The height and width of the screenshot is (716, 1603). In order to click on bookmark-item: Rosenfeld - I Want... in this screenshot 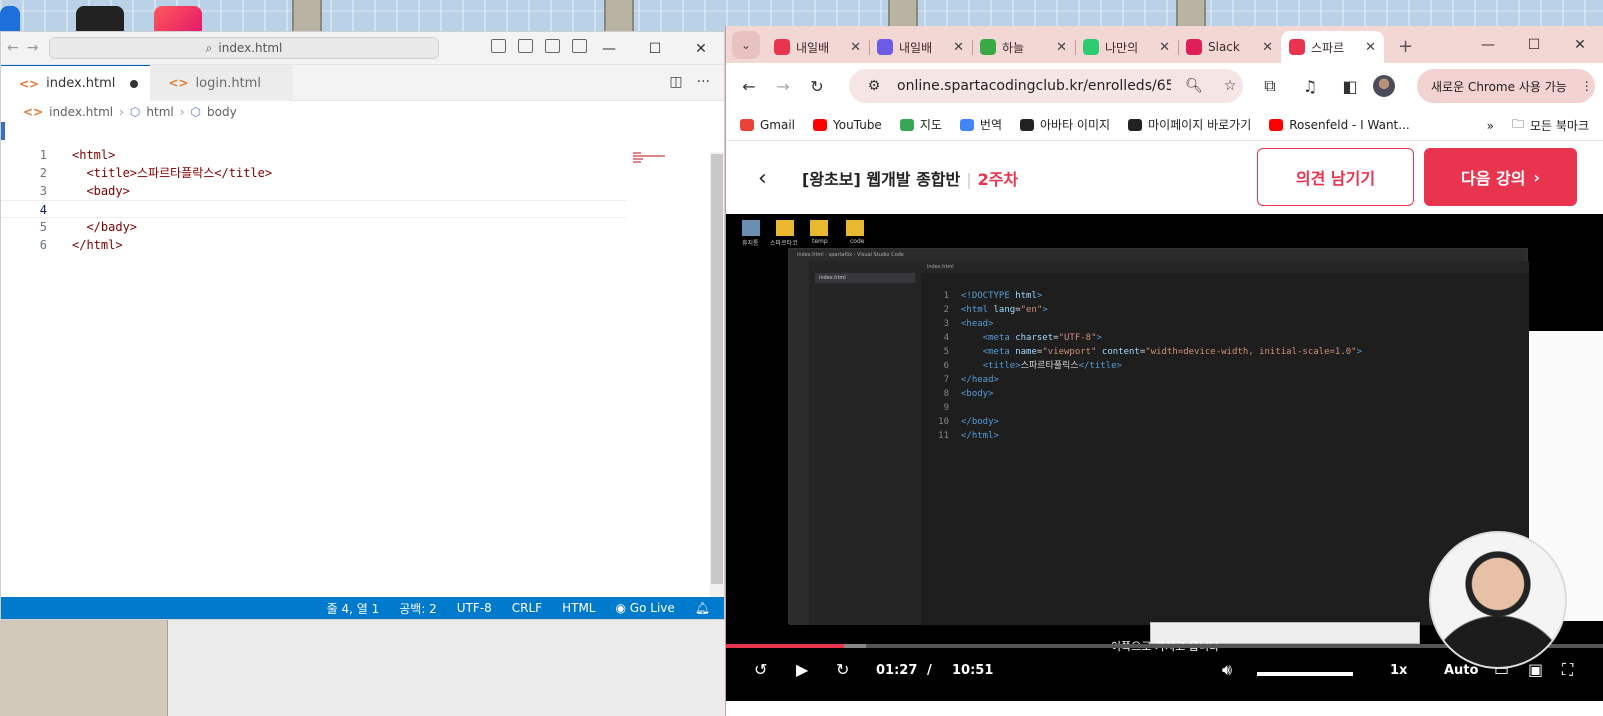, I will do `click(1339, 124)`.